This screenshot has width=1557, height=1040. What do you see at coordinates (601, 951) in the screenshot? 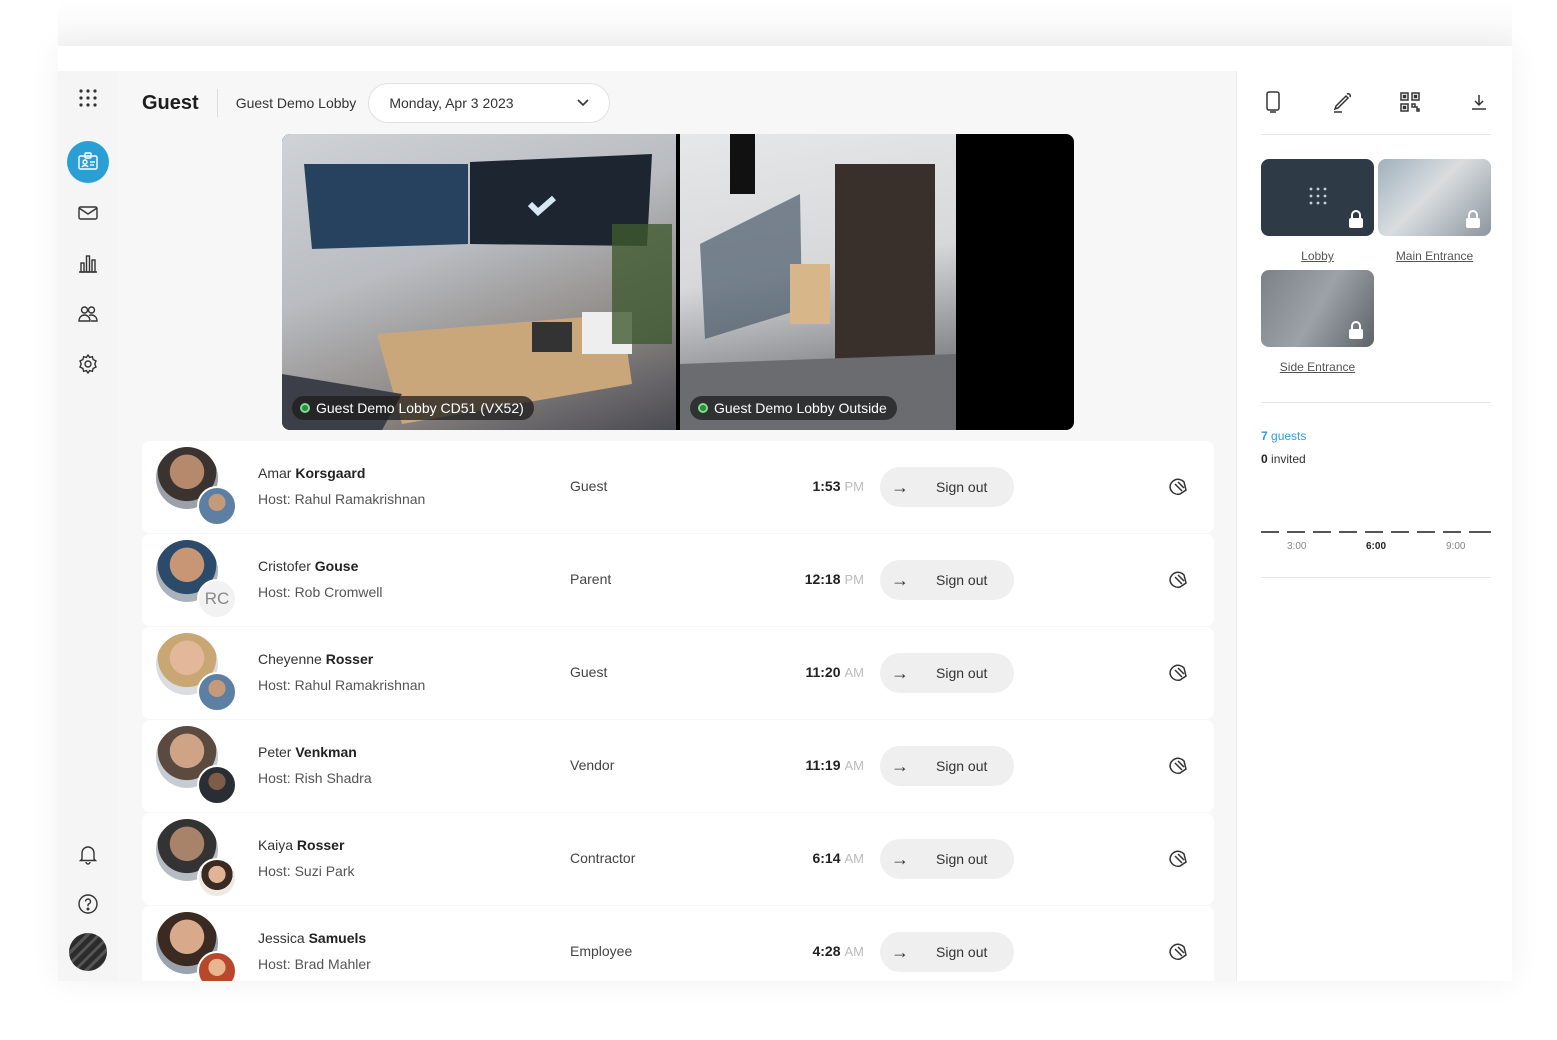
I see `visitor-type: Employee` at bounding box center [601, 951].